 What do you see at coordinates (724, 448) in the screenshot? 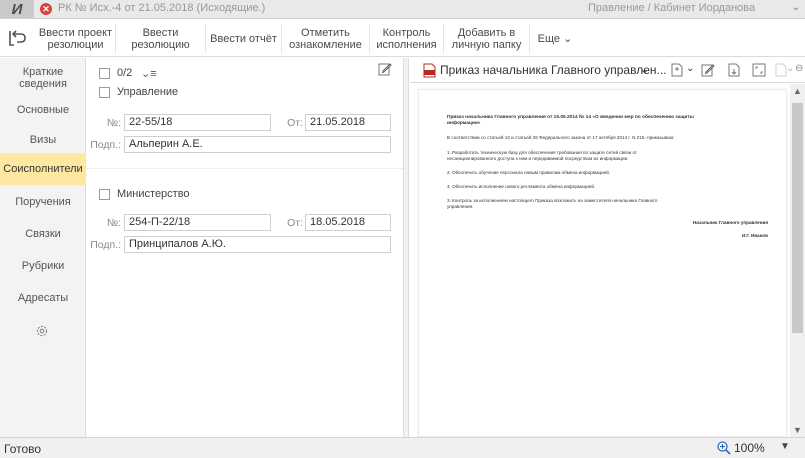
I see `zoom-in-icon` at bounding box center [724, 448].